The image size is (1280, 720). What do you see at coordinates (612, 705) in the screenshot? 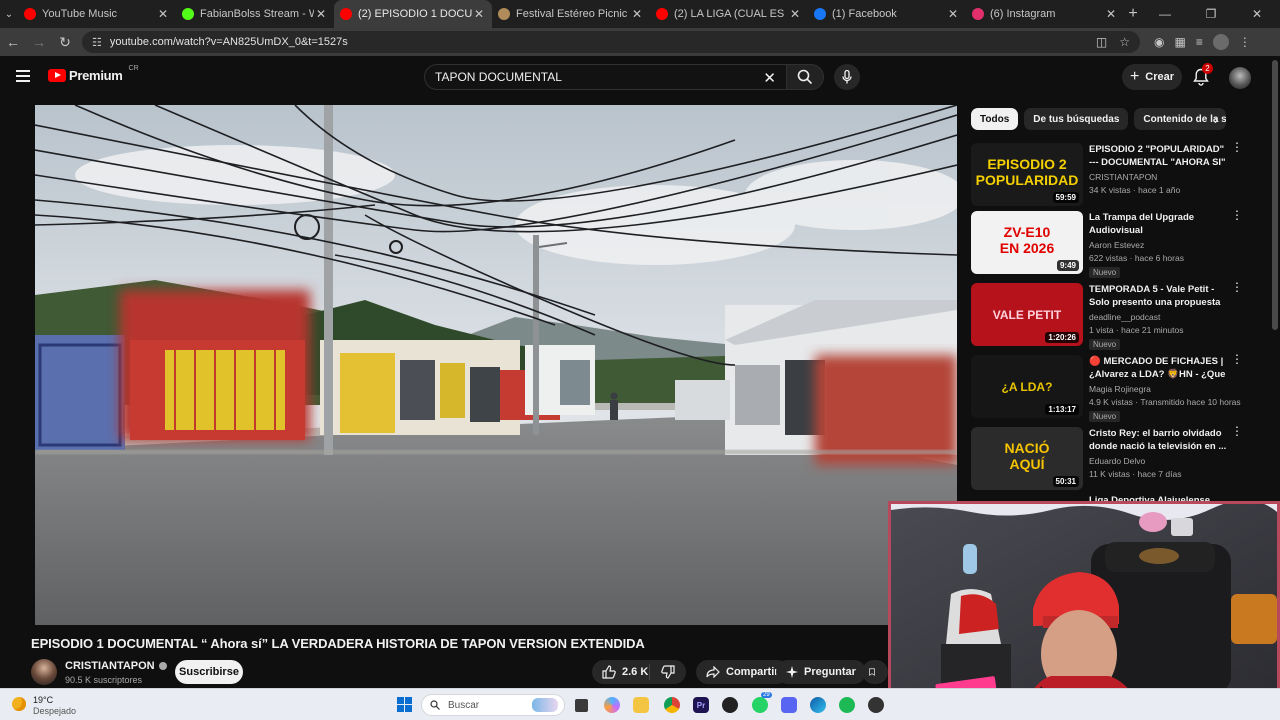
I see `copilot-icon` at bounding box center [612, 705].